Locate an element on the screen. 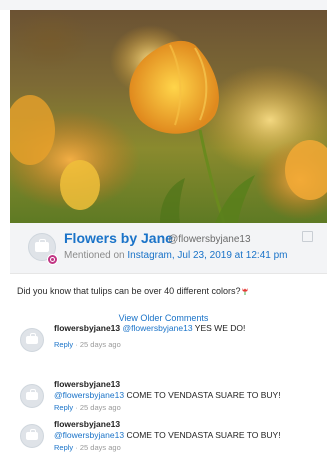  edit-icon is located at coordinates (307, 236).